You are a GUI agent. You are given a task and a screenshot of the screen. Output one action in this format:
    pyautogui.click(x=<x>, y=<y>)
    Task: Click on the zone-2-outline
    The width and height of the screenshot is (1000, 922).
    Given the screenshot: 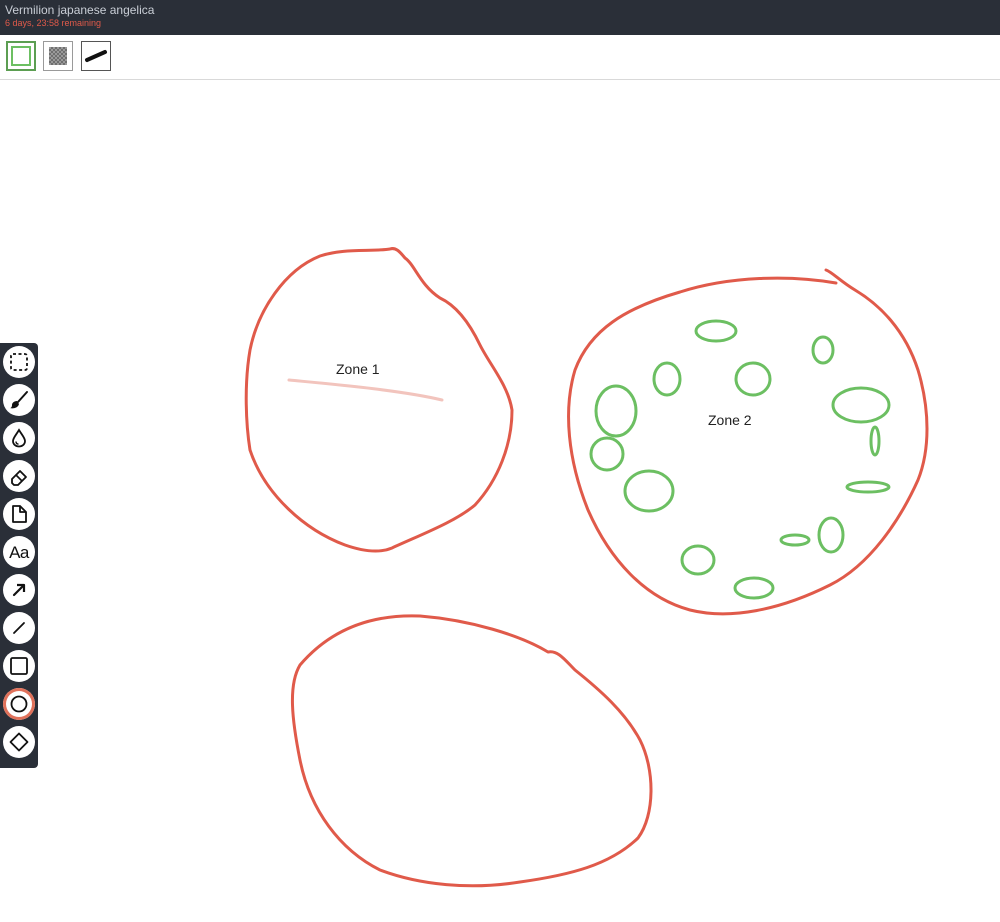 What is the action you would take?
    pyautogui.click(x=748, y=442)
    